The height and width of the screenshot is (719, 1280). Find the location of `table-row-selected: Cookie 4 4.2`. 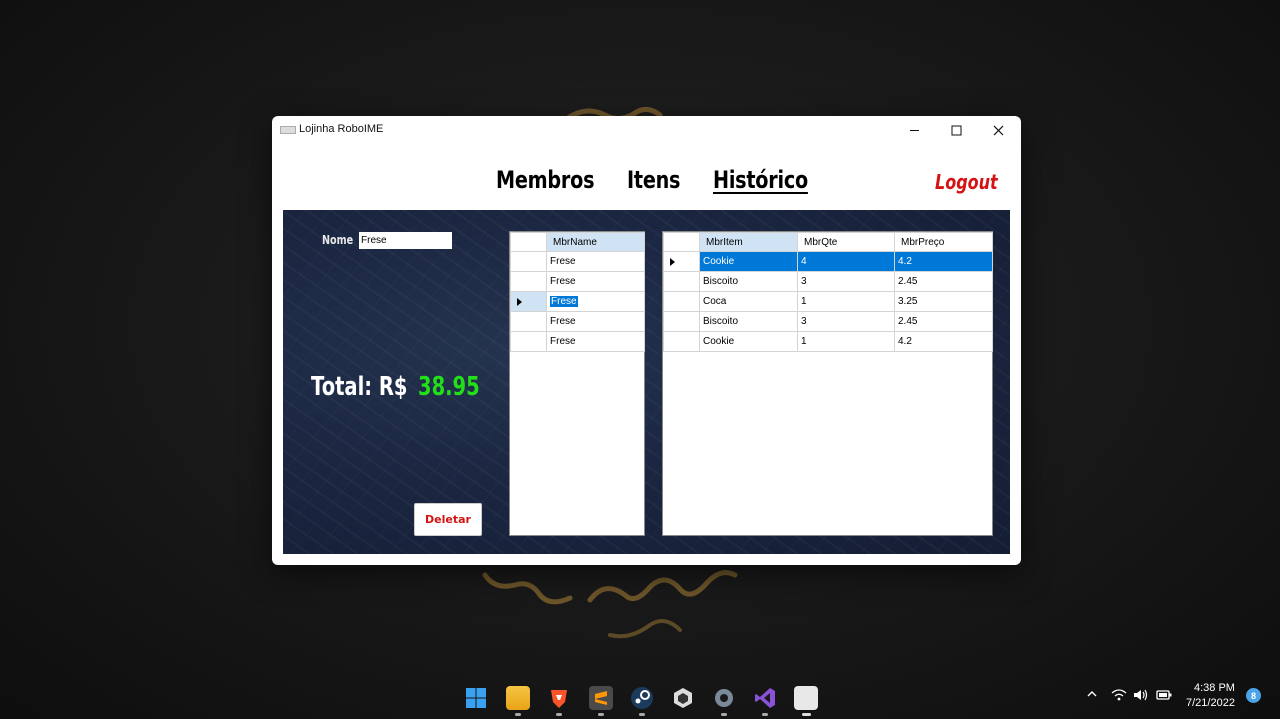

table-row-selected: Cookie 4 4.2 is located at coordinates (828, 261).